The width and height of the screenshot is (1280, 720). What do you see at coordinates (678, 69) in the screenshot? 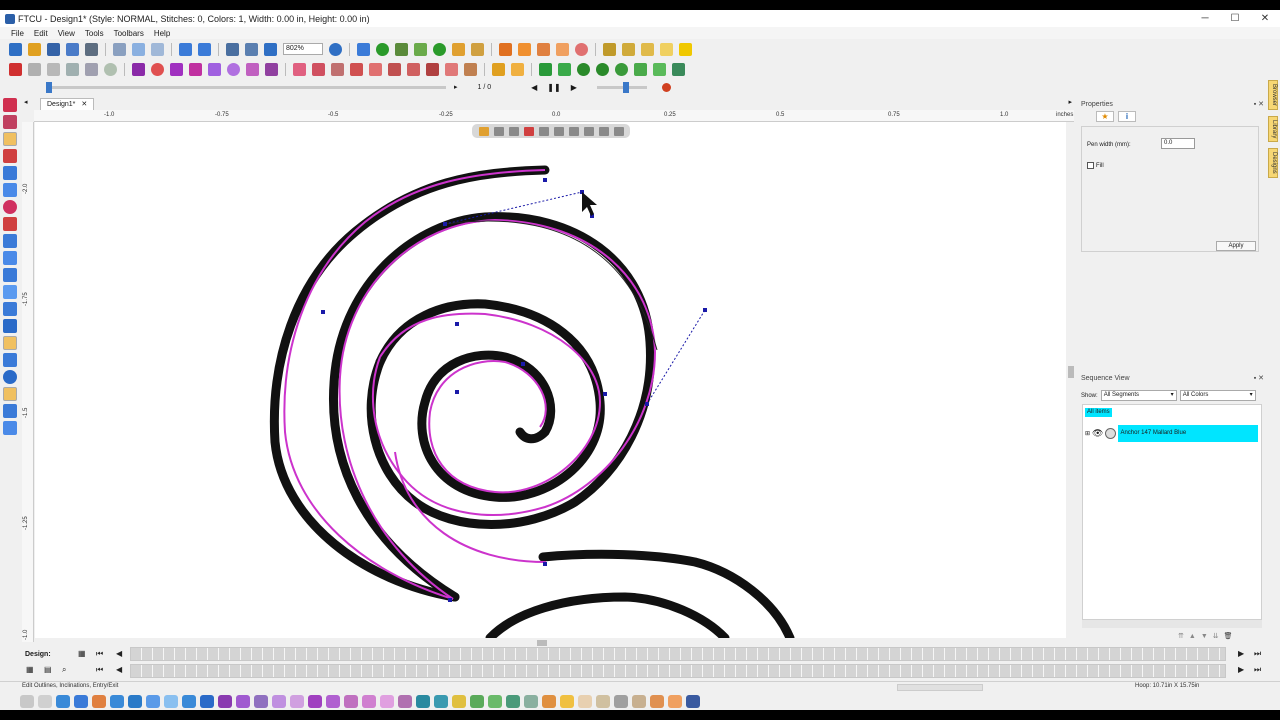
I see `combine-icon` at bounding box center [678, 69].